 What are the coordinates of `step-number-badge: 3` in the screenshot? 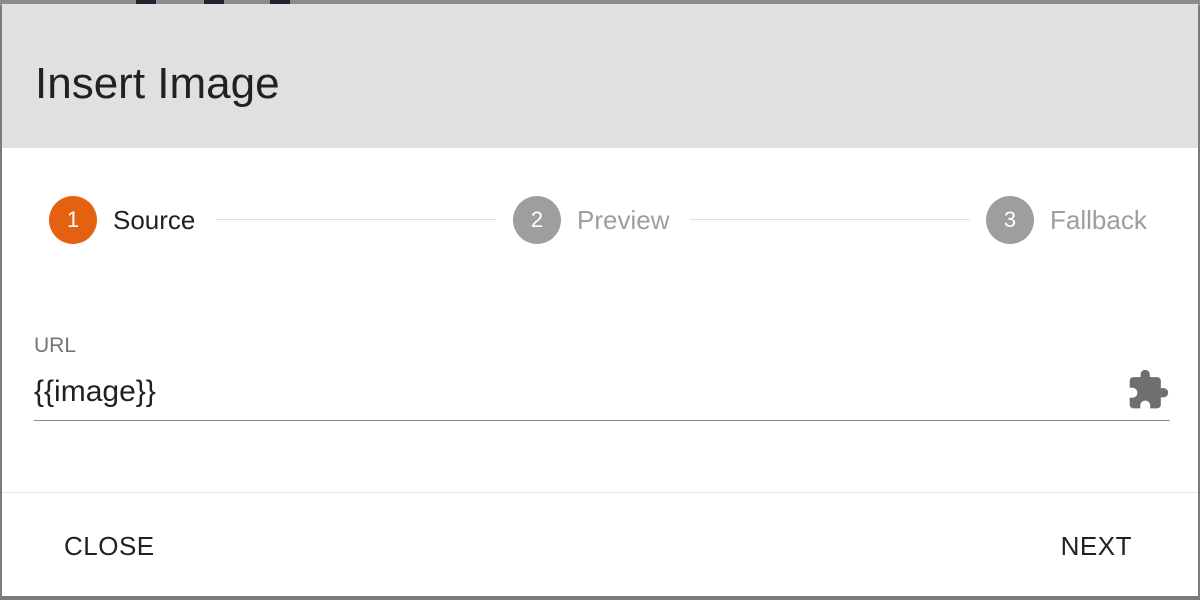 It's located at (1010, 220).